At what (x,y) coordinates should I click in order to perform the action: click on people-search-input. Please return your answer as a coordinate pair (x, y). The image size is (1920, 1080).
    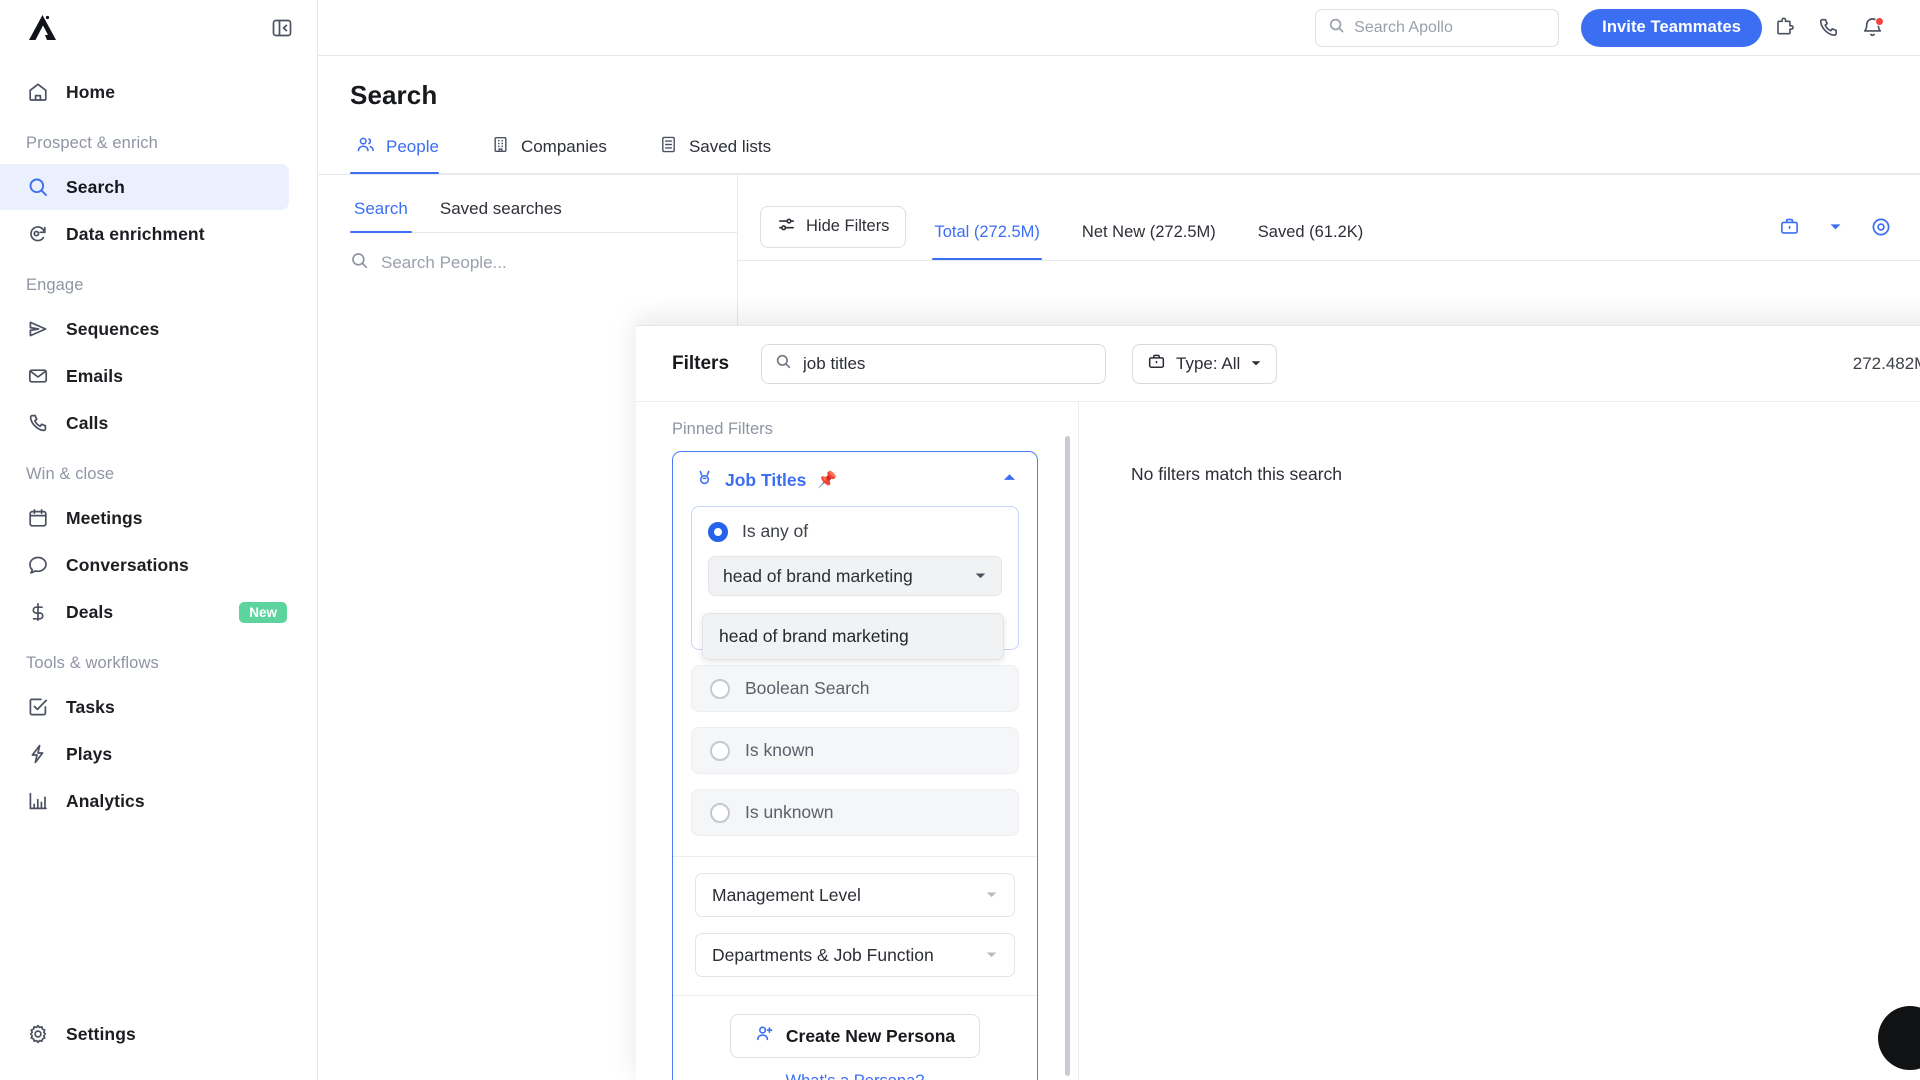
    Looking at the image, I should click on (531, 263).